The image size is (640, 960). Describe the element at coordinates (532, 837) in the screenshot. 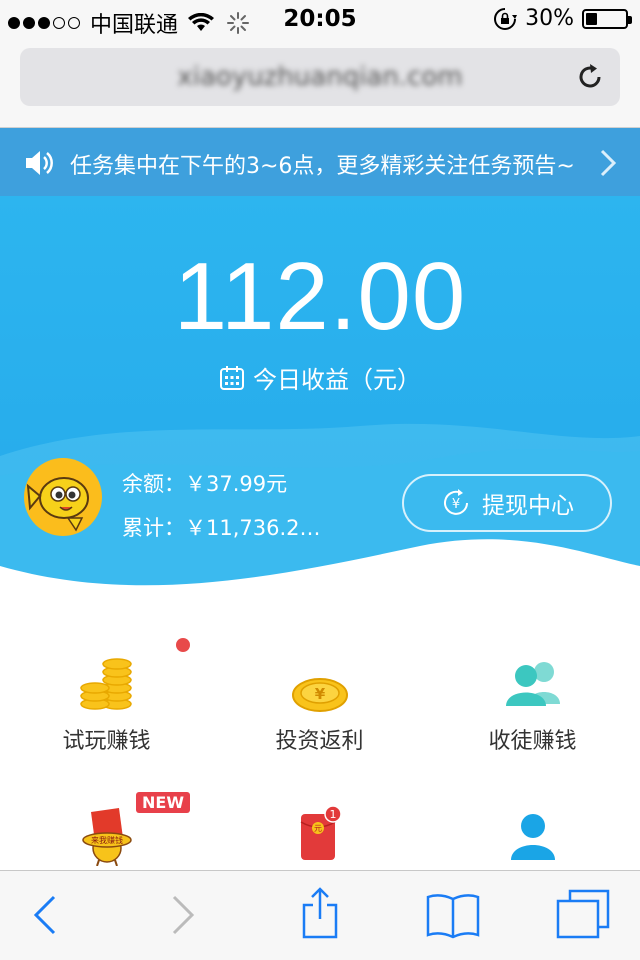

I see `person-icon` at that location.